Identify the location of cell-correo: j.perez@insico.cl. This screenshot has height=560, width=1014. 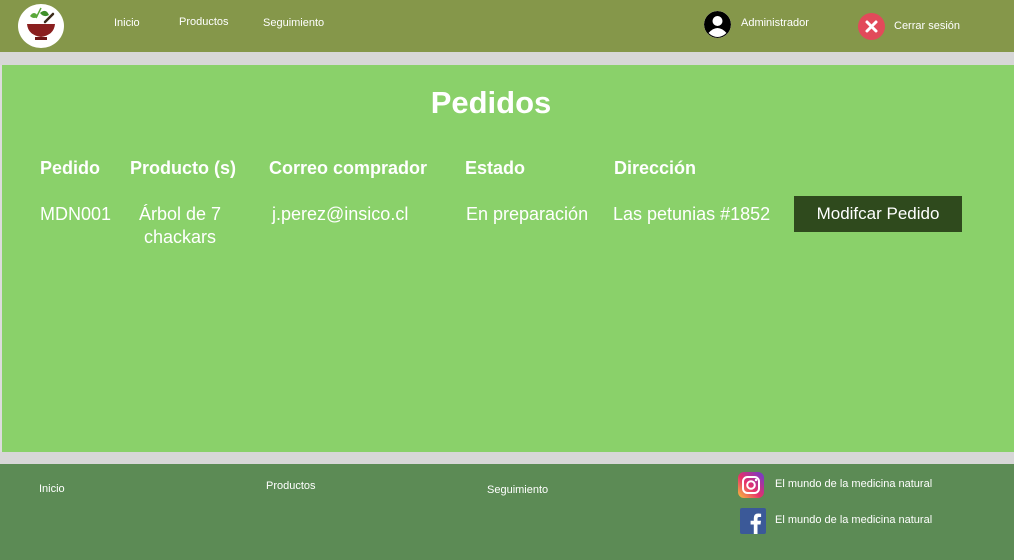
(340, 214).